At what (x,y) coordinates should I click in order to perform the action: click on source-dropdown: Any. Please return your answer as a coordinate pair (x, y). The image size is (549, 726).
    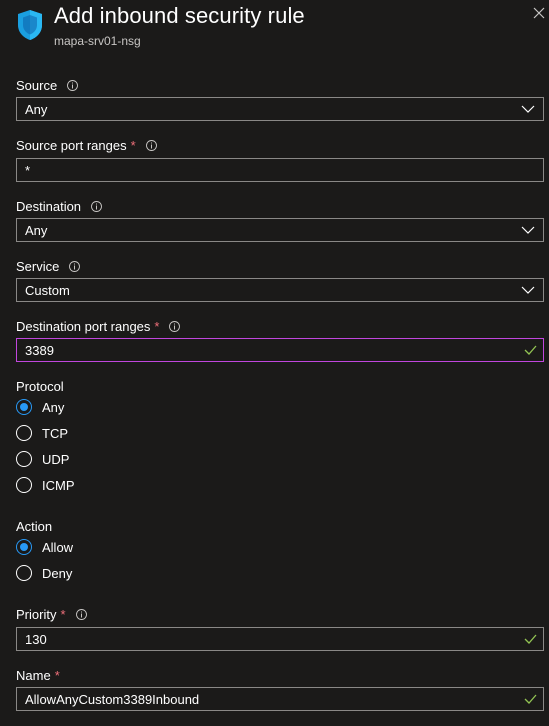
    Looking at the image, I should click on (280, 109).